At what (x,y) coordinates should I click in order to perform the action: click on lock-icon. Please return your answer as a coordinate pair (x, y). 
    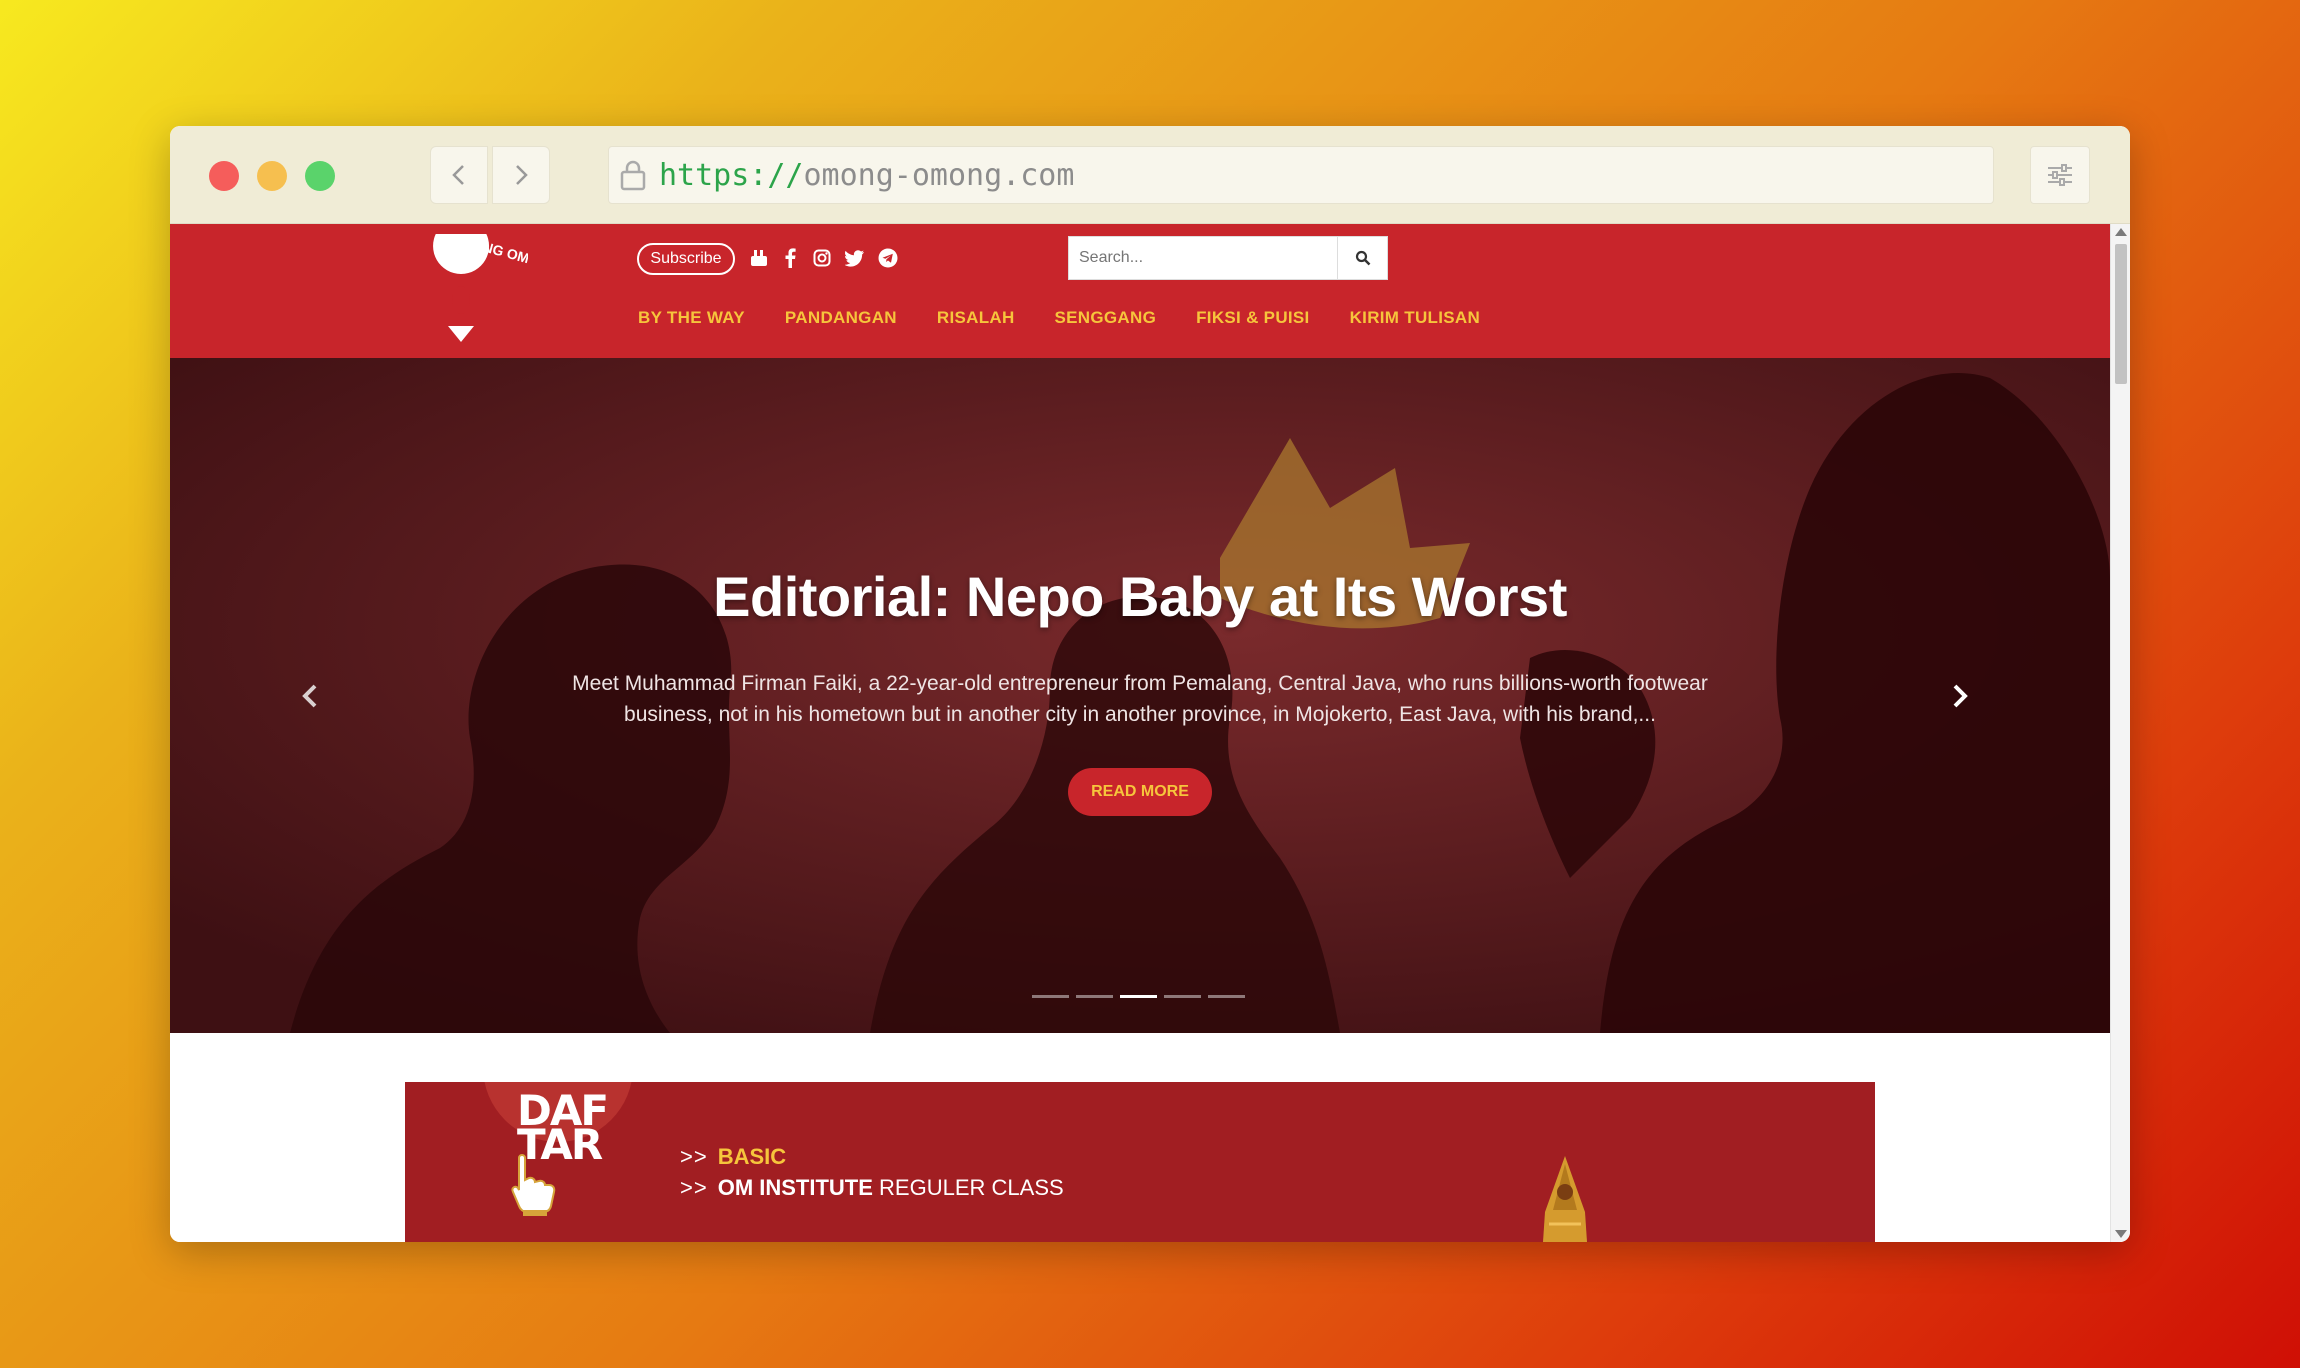
    Looking at the image, I should click on (633, 175).